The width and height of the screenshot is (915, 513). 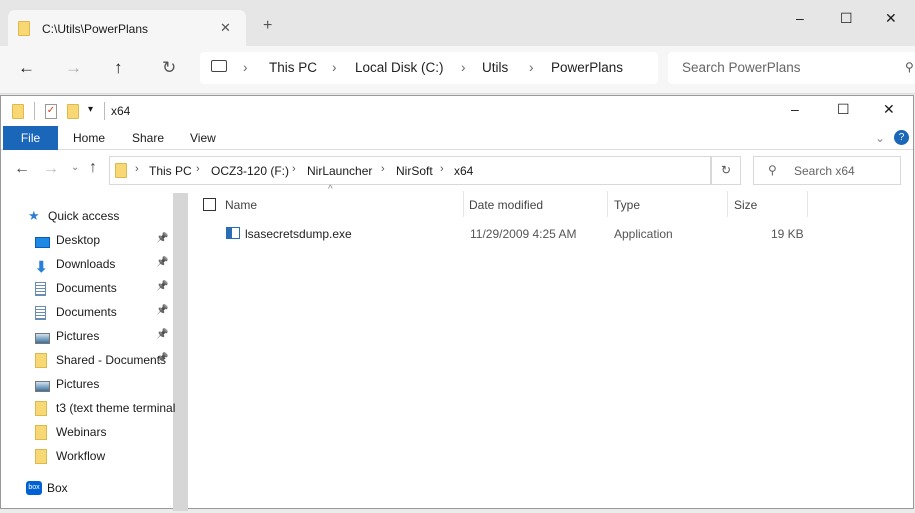 I want to click on search-placeholder: Search PowerPlans, so click(x=741, y=67).